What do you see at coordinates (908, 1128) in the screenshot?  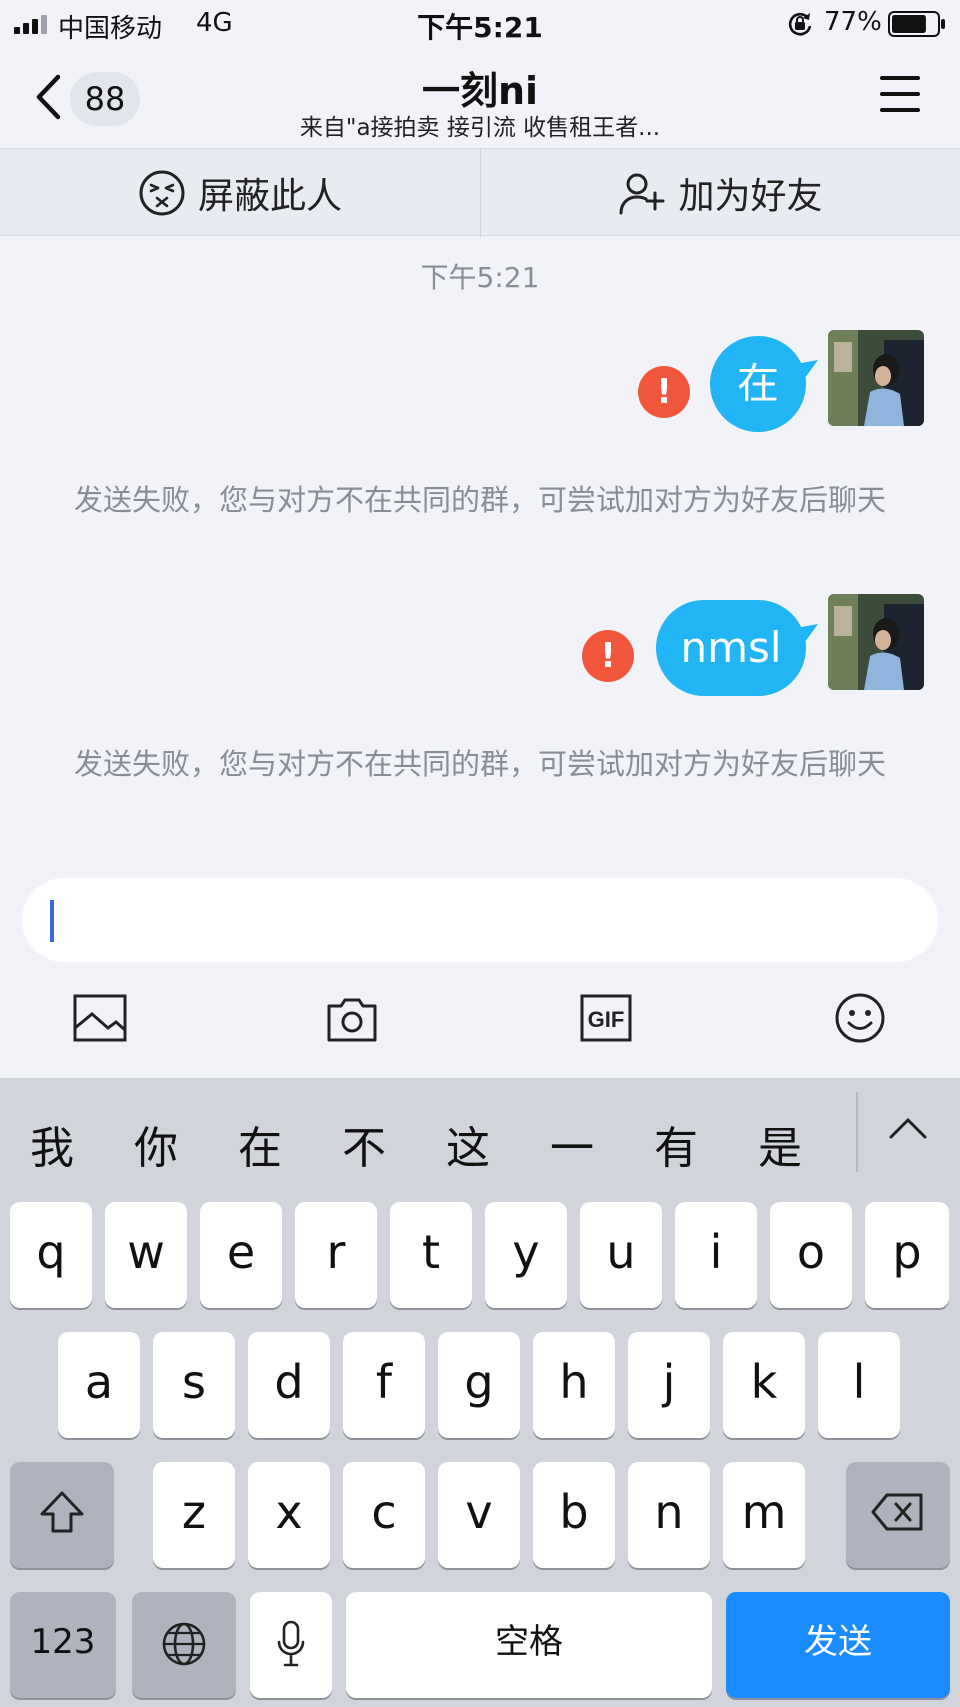 I see `chevron-up-icon` at bounding box center [908, 1128].